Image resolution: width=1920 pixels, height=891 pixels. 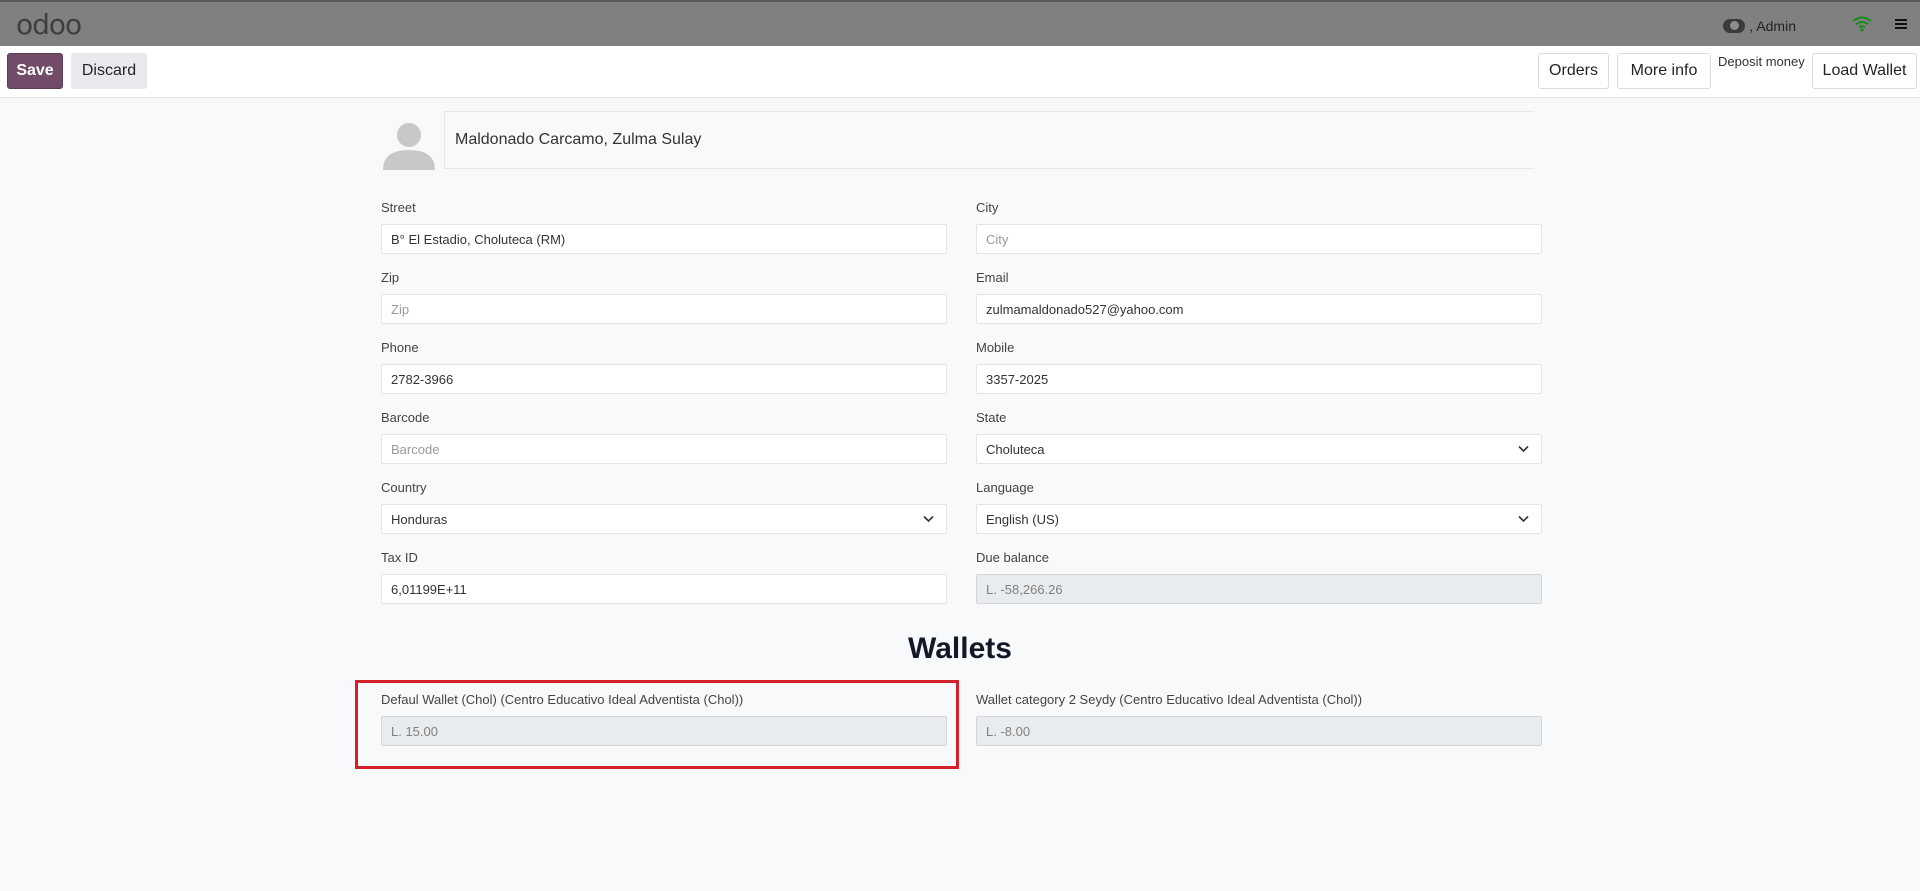 I want to click on hamburger-menu-icon, so click(x=1901, y=24).